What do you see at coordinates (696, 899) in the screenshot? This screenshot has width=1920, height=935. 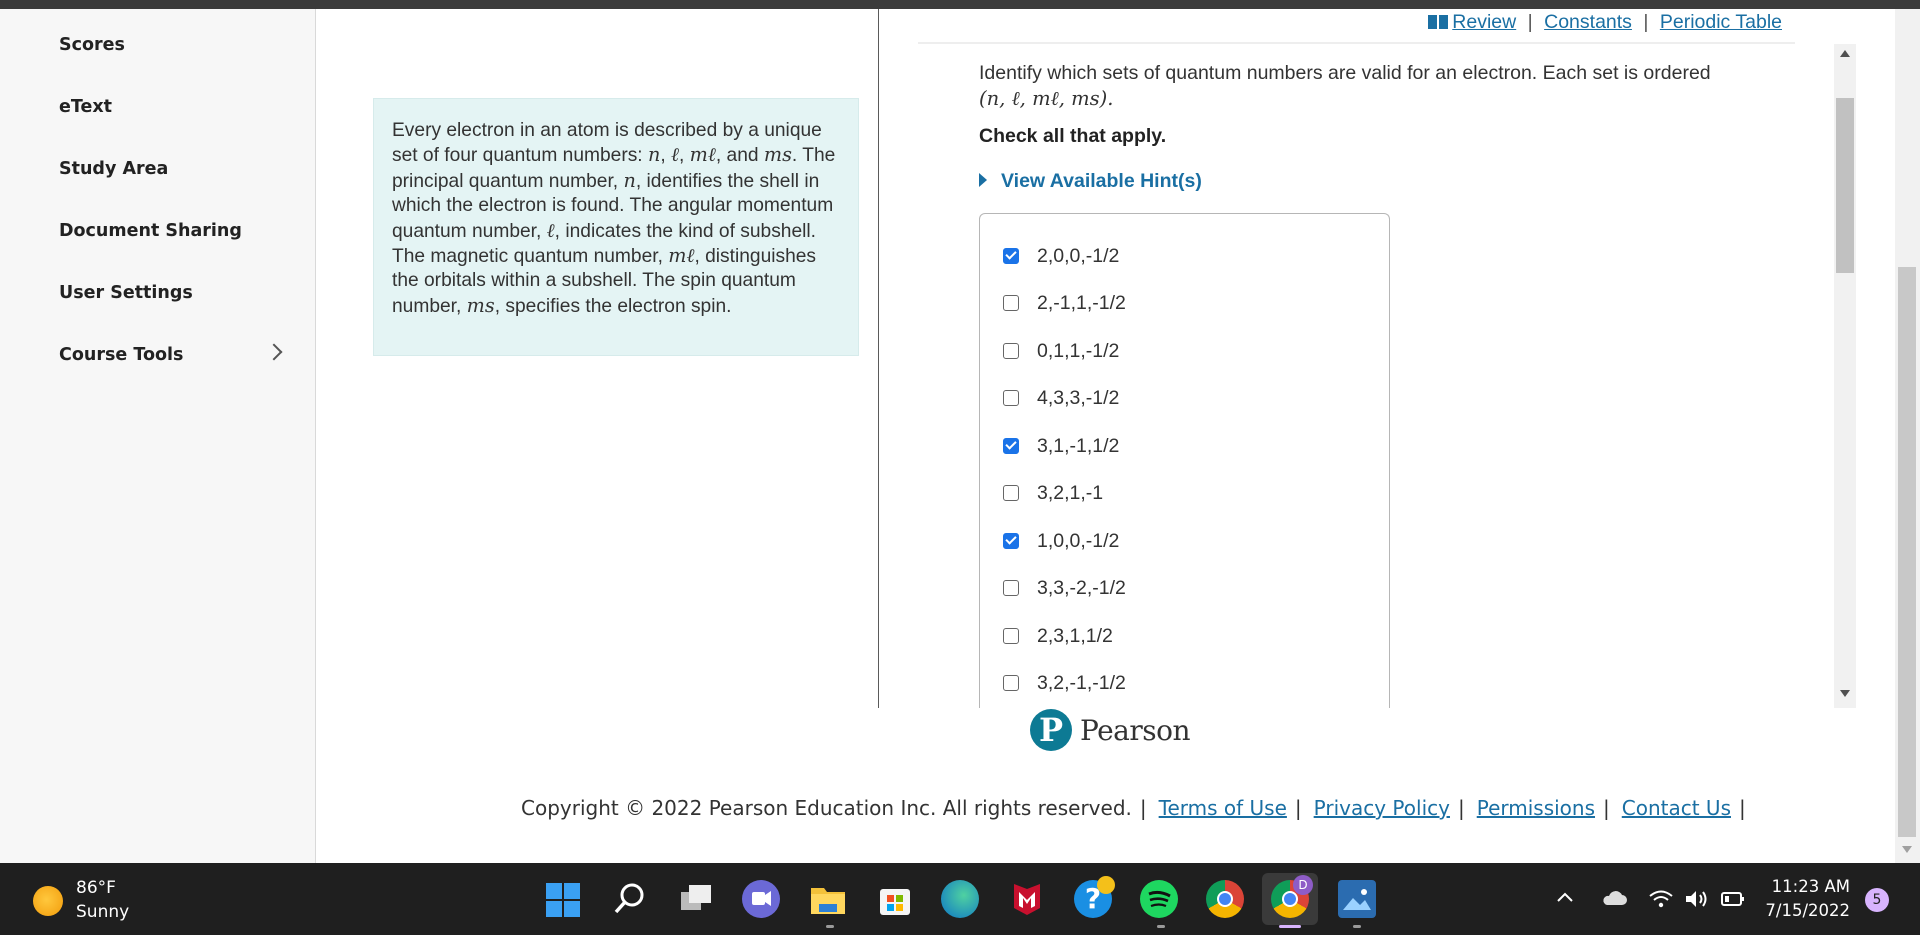 I see `task-view-icon` at bounding box center [696, 899].